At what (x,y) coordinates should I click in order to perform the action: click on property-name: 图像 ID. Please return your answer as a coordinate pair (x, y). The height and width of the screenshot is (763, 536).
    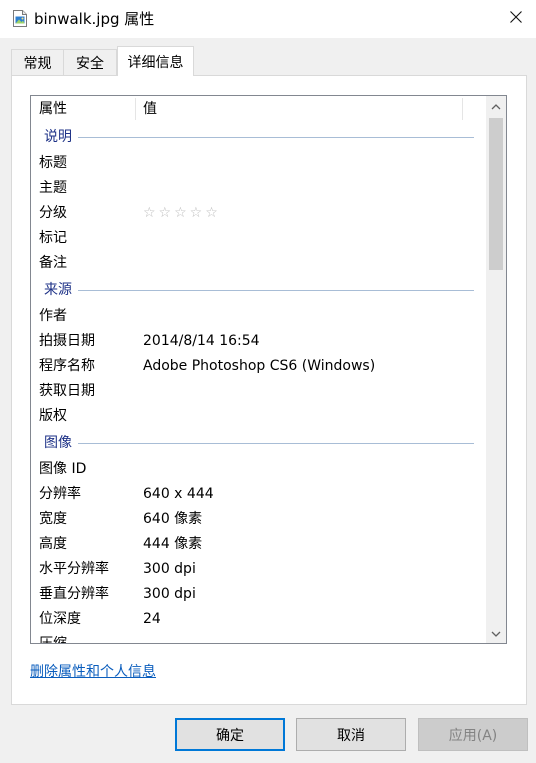
    Looking at the image, I should click on (63, 469).